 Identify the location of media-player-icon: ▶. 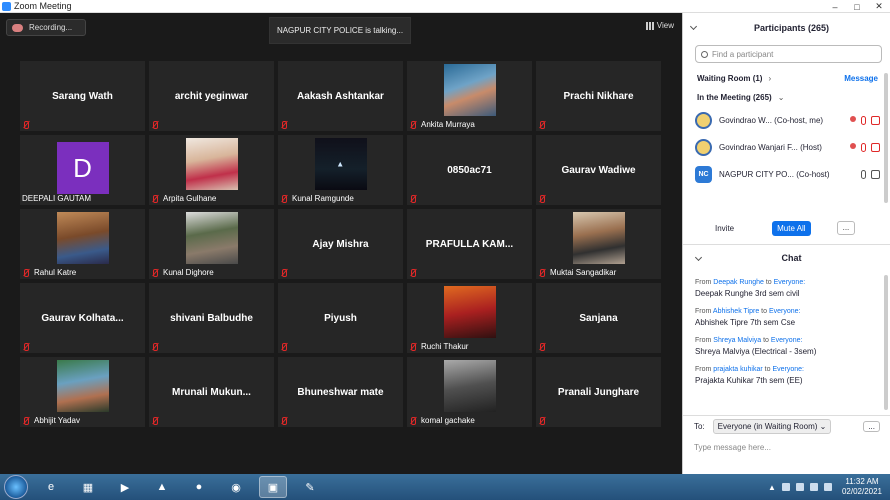
(125, 487).